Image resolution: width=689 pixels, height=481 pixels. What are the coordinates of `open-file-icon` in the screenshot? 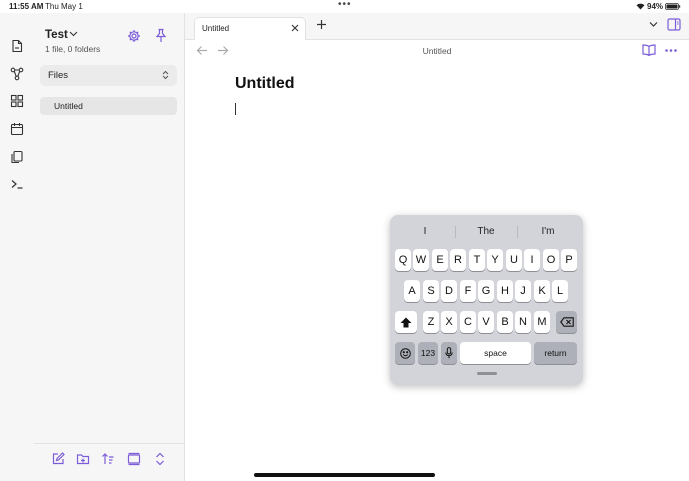 It's located at (17, 46).